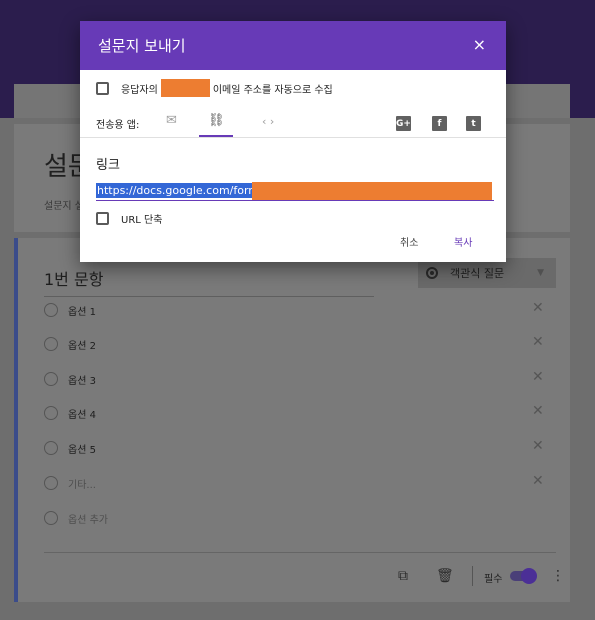 This screenshot has height=620, width=595. I want to click on option-label: 옵션 4, so click(82, 413).